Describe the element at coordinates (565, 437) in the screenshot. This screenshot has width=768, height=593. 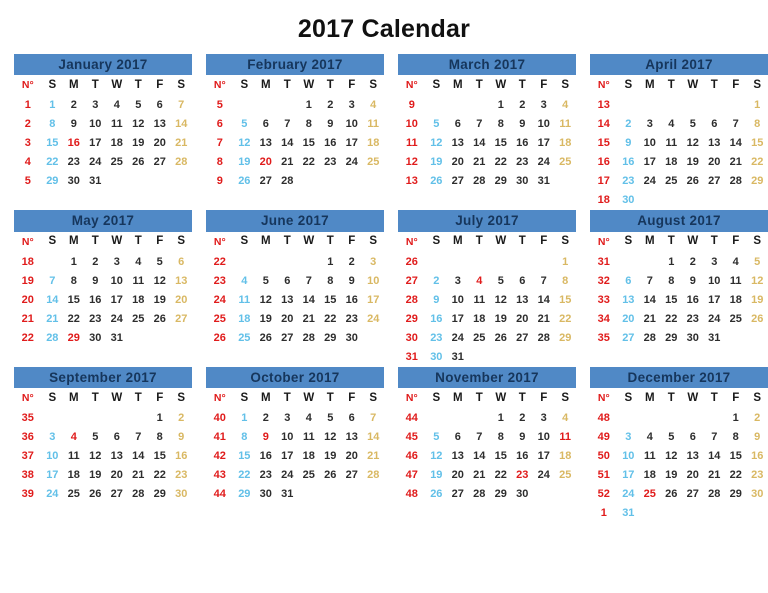
I see `holiday-day-cell: 11` at that location.